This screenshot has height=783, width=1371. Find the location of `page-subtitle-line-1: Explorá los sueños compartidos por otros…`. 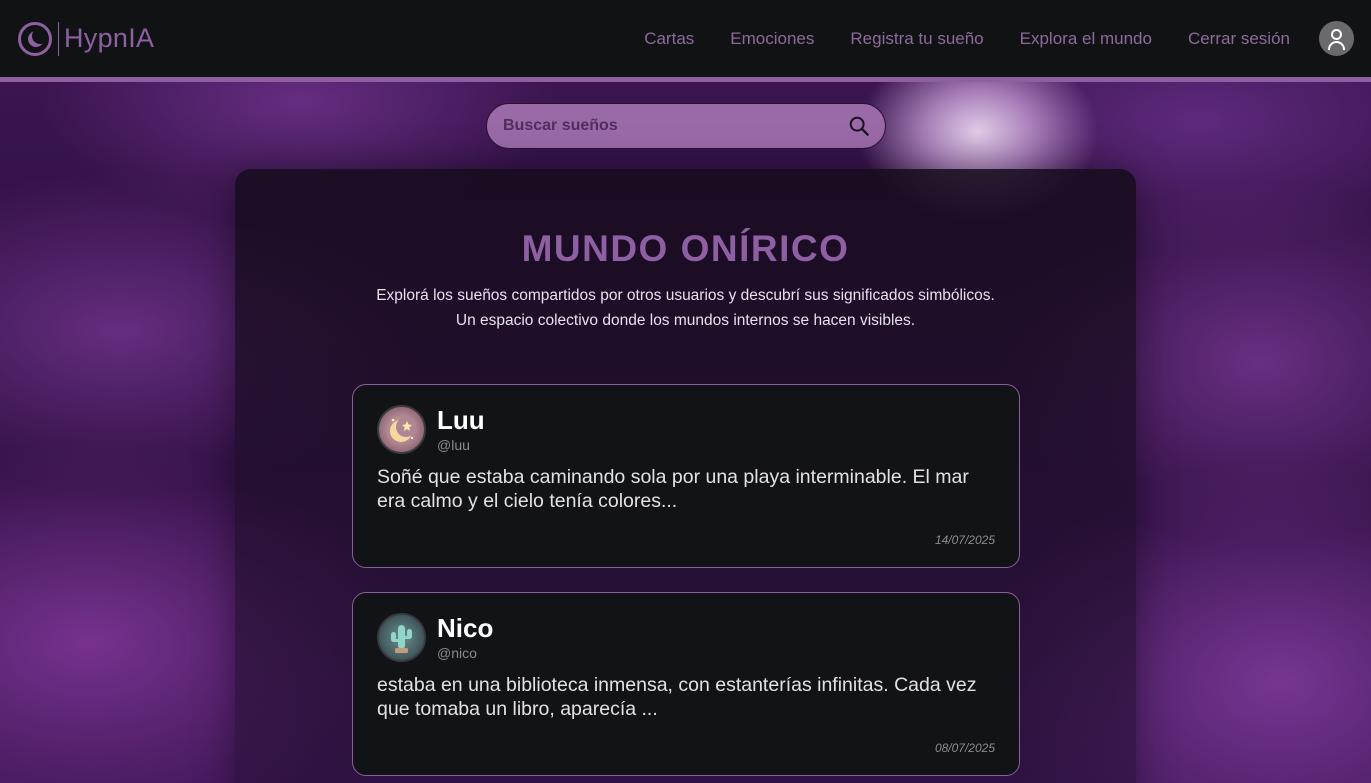

page-subtitle-line-1: Explorá los sueños compartidos por otros… is located at coordinates (685, 295).